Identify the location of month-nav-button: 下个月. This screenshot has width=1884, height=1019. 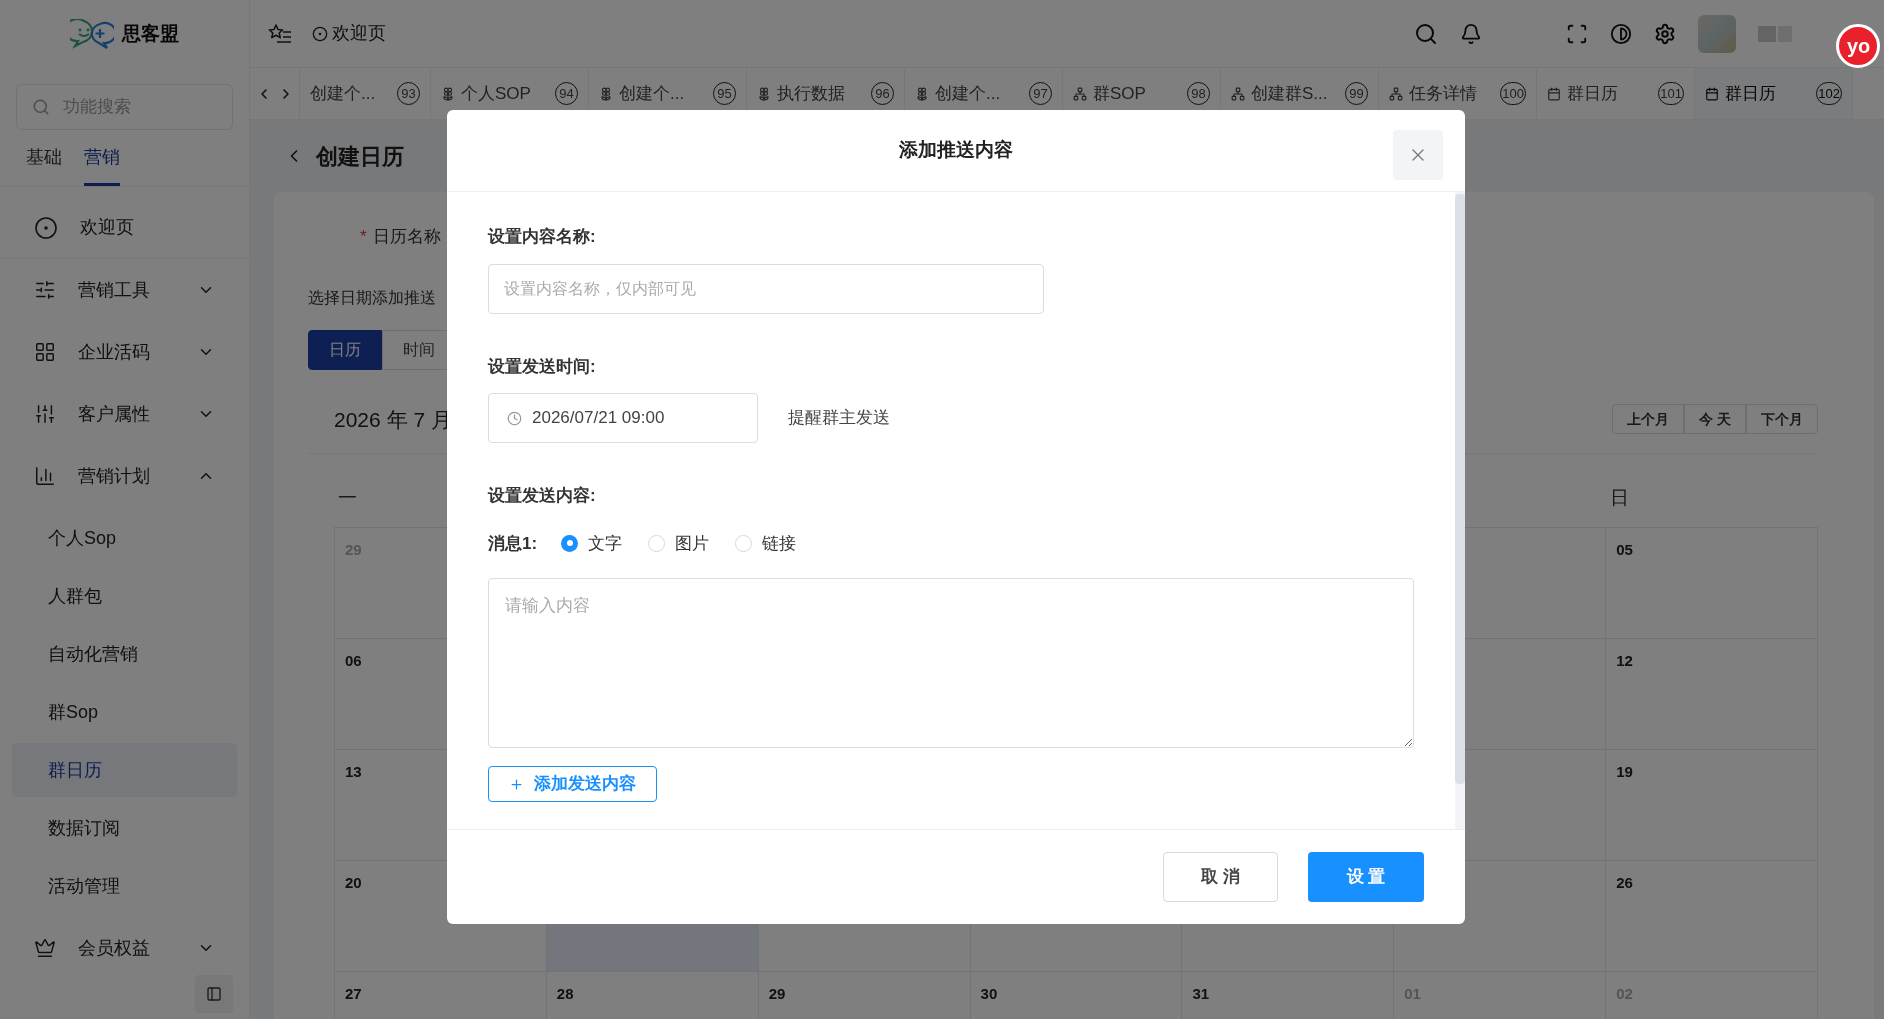
(1782, 419).